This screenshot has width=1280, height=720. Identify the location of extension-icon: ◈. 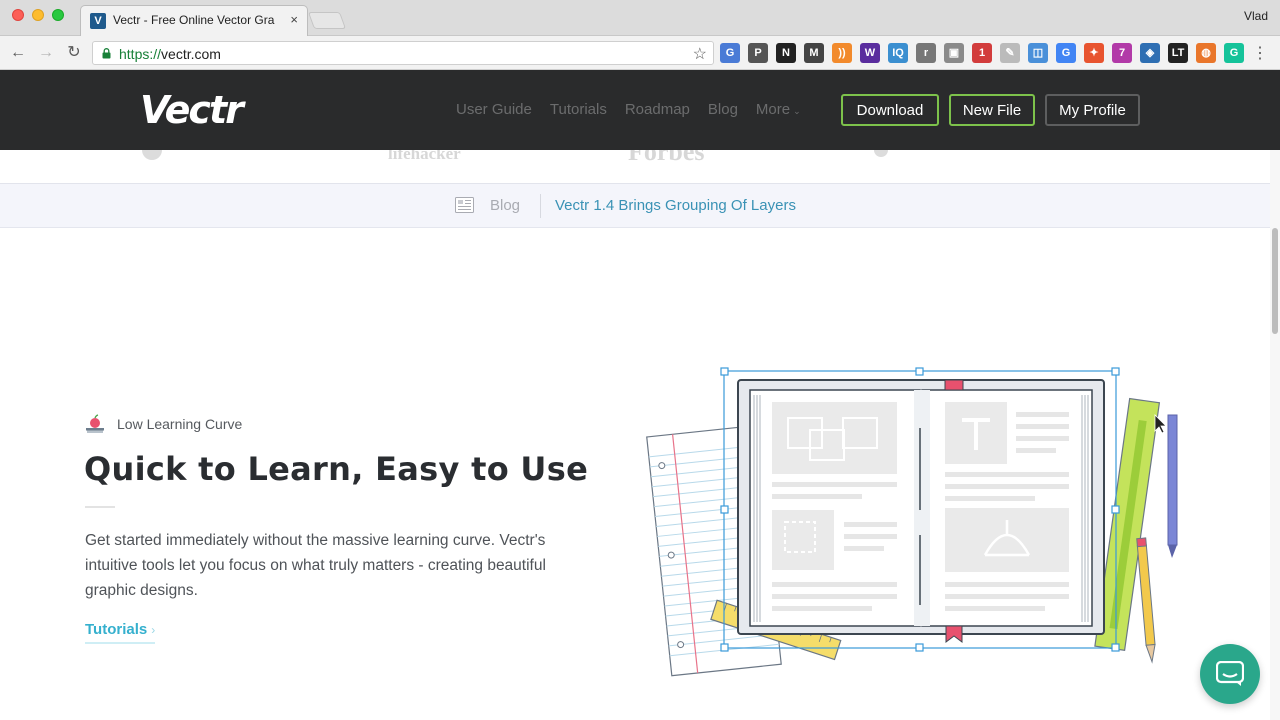
(1150, 53).